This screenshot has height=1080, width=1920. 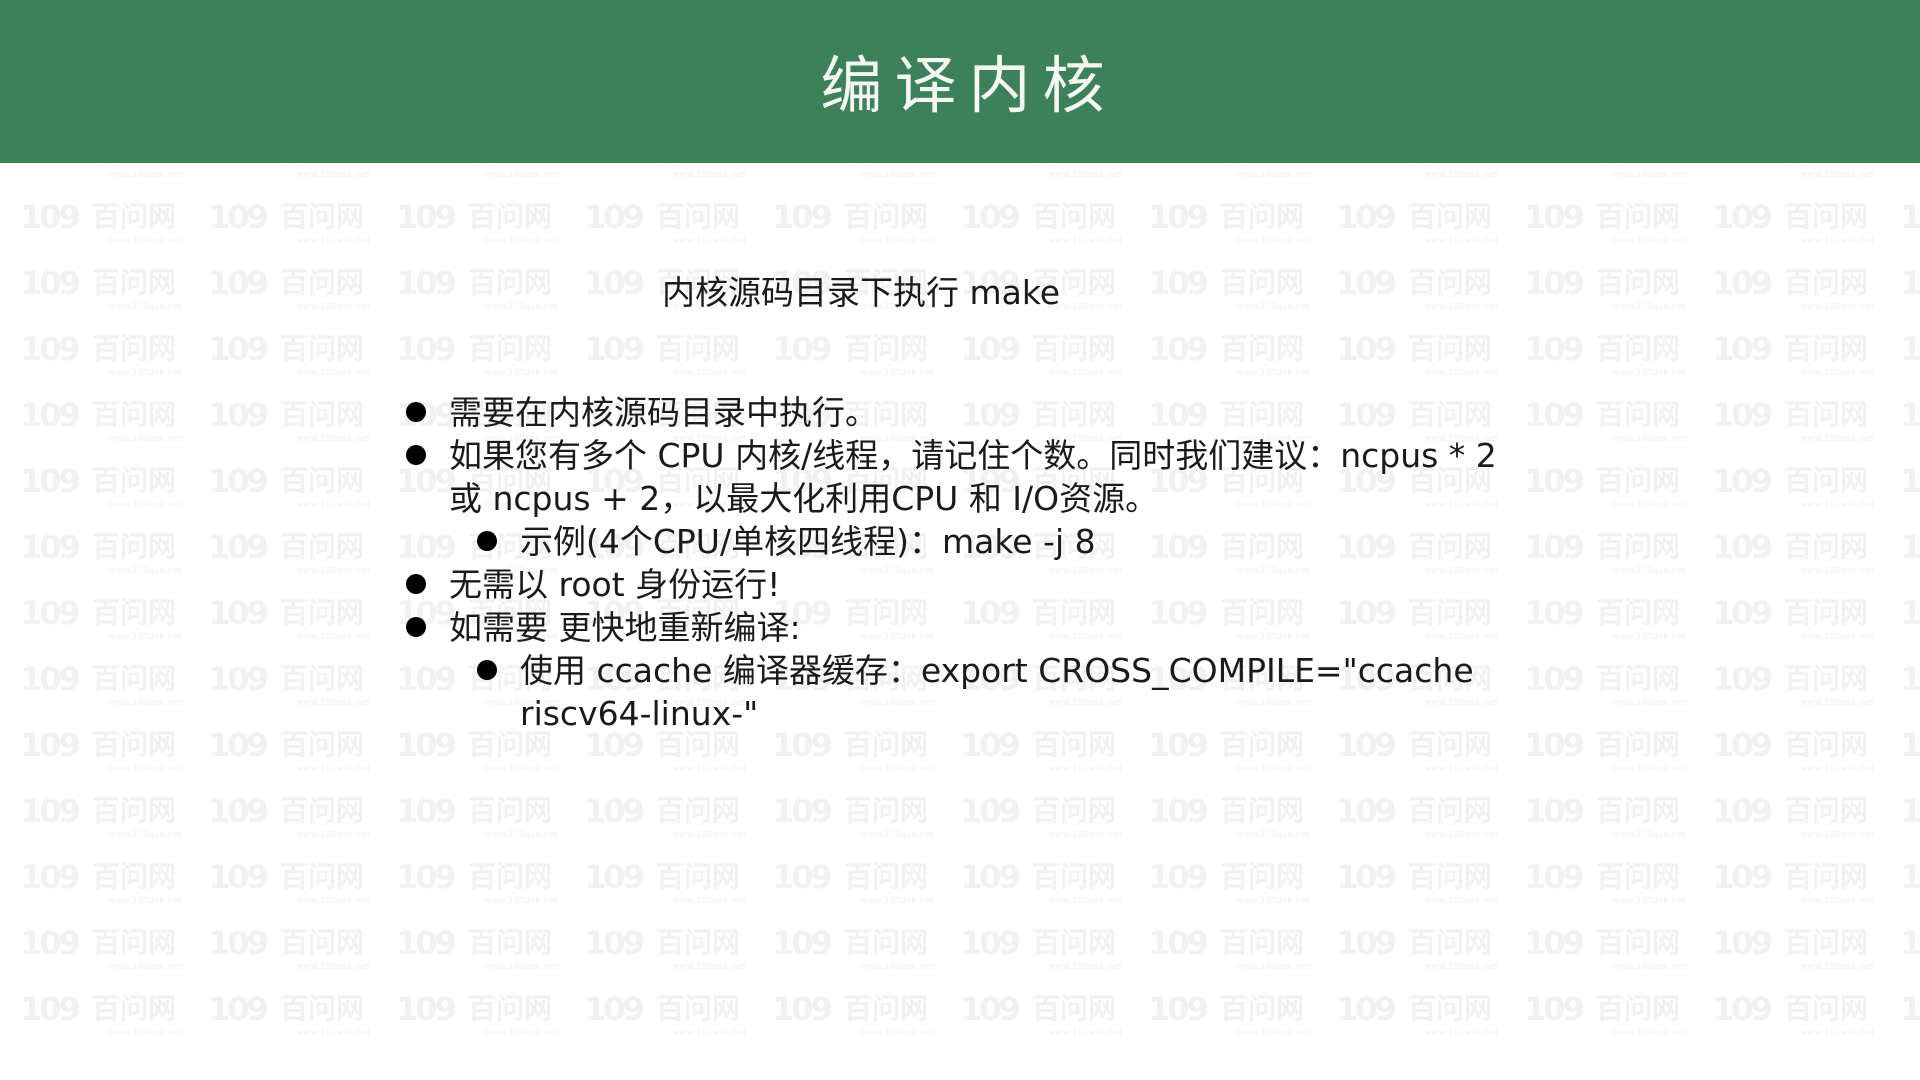 What do you see at coordinates (663, 412) in the screenshot?
I see `bullet-text: 需要在内核源码目录中执行。` at bounding box center [663, 412].